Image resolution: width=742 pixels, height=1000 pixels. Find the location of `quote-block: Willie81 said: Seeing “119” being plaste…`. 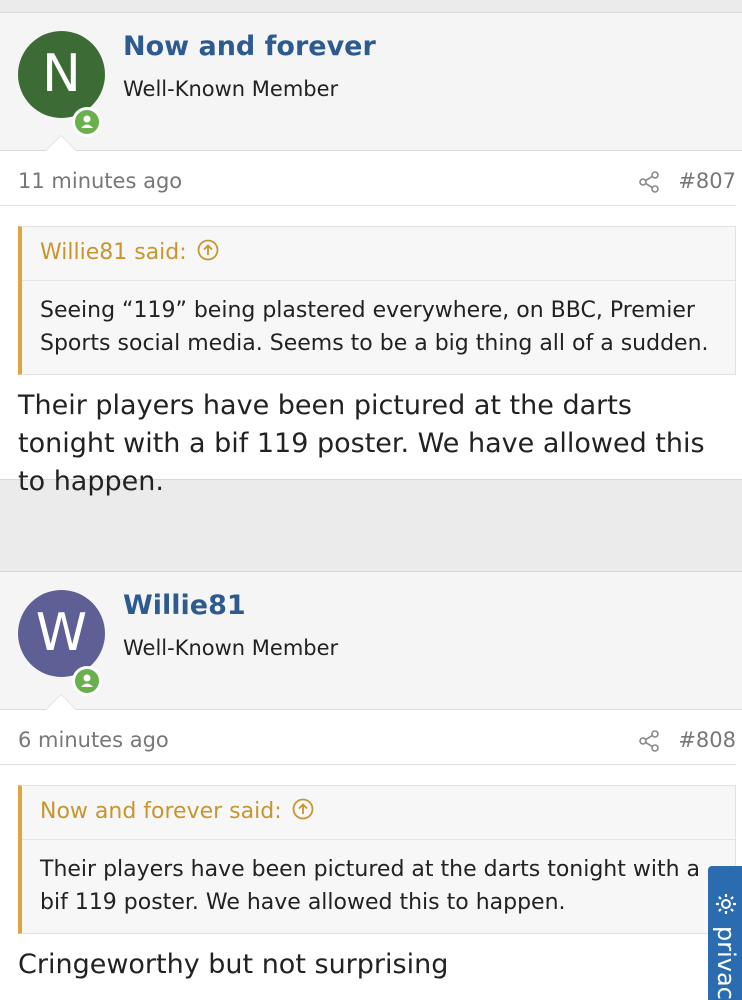

quote-block: Willie81 said: Seeing “119” being plaste… is located at coordinates (377, 300).